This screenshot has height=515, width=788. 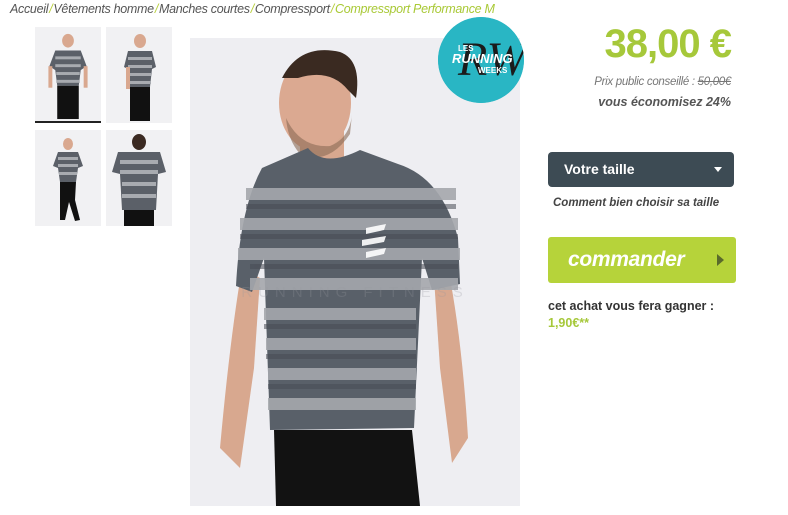 I want to click on thumbnail-side, so click(x=139, y=75).